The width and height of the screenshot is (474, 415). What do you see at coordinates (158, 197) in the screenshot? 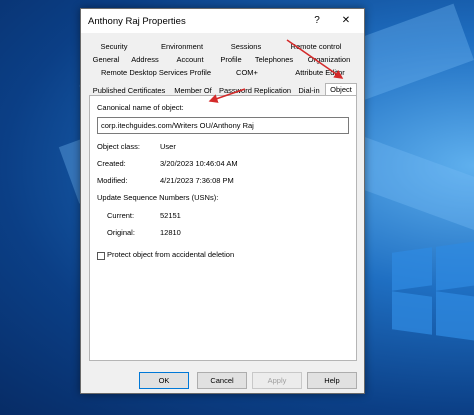
I see `usn-label: Update Sequence Numbers (USNs):` at bounding box center [158, 197].